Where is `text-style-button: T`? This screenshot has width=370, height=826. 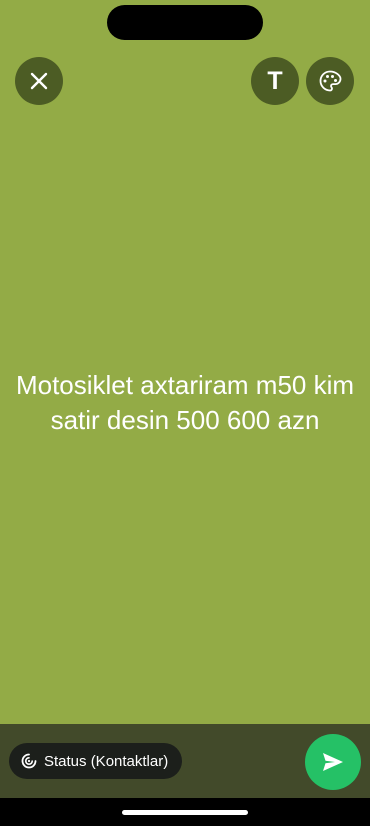 text-style-button: T is located at coordinates (275, 81).